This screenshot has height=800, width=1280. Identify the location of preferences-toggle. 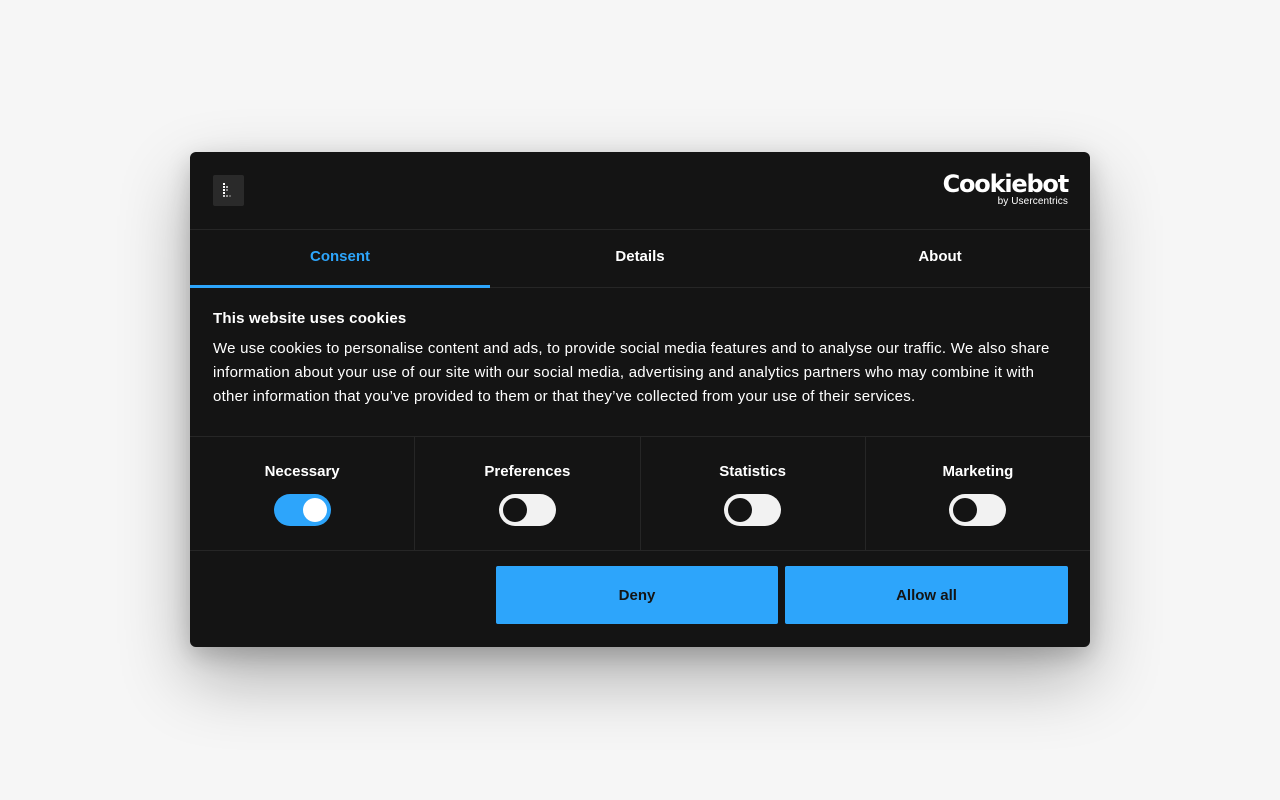
(527, 510).